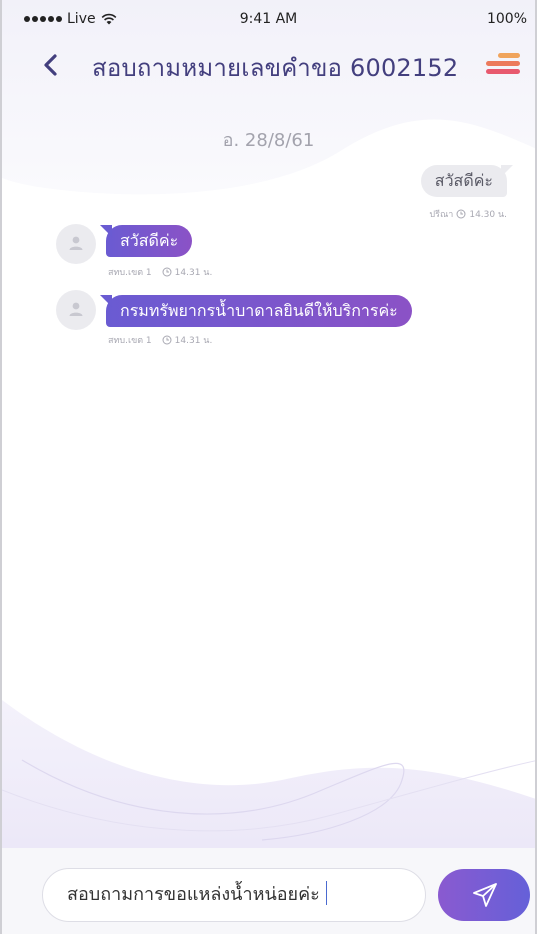 This screenshot has width=537, height=934. Describe the element at coordinates (259, 311) in the screenshot. I see `incoming-message-bubble: กรมทรัพยากรน้ำบาดาลยินดีให้บริการค่ะ` at that location.